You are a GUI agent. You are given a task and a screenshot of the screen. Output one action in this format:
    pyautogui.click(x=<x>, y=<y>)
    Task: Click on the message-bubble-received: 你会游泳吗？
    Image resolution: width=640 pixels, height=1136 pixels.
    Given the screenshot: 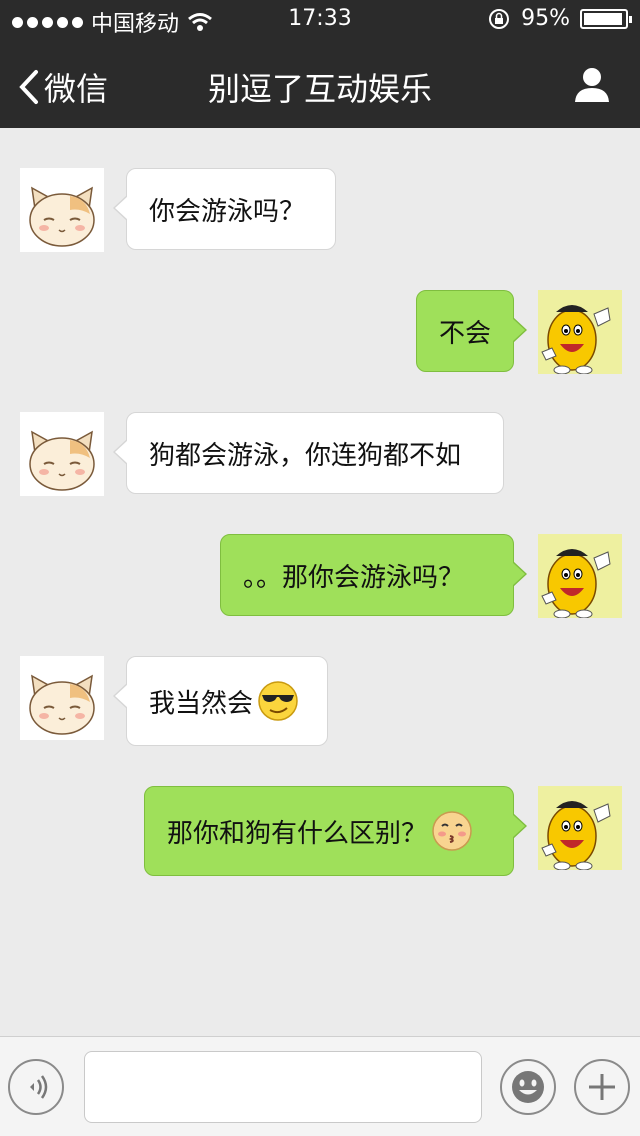 What is the action you would take?
    pyautogui.click(x=224, y=209)
    